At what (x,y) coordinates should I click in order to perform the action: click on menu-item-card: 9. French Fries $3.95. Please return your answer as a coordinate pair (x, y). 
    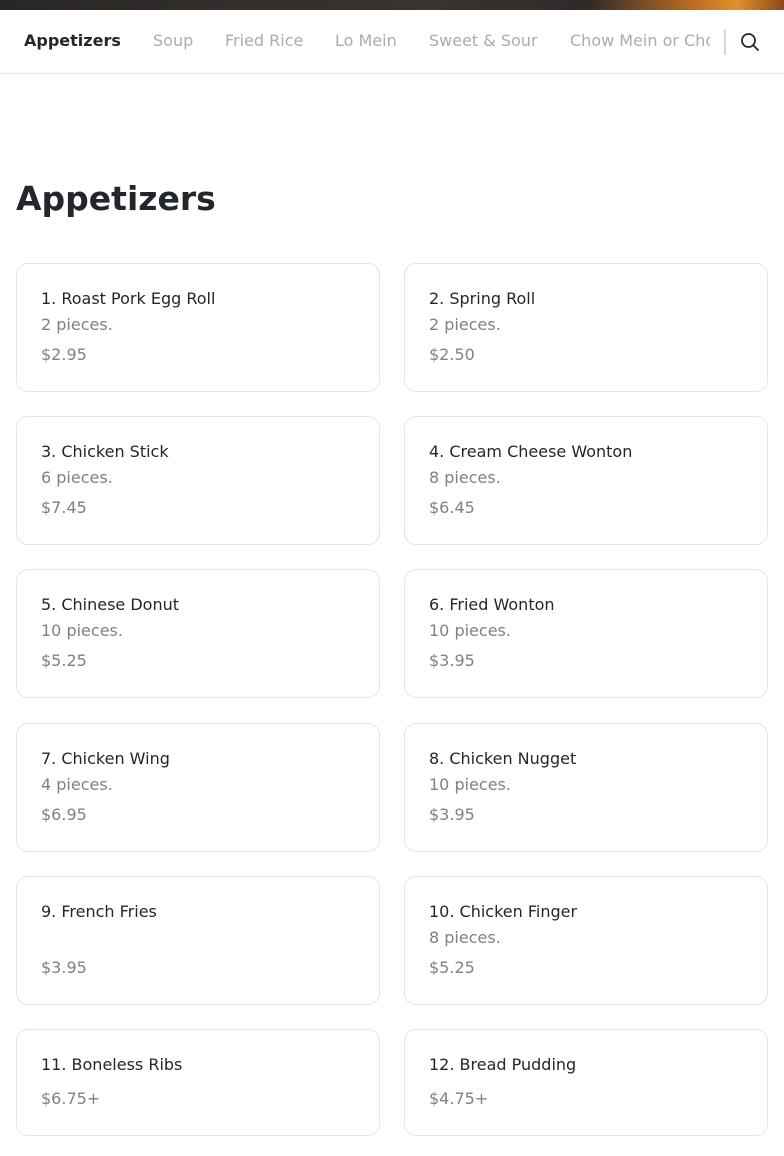
    Looking at the image, I should click on (198, 940).